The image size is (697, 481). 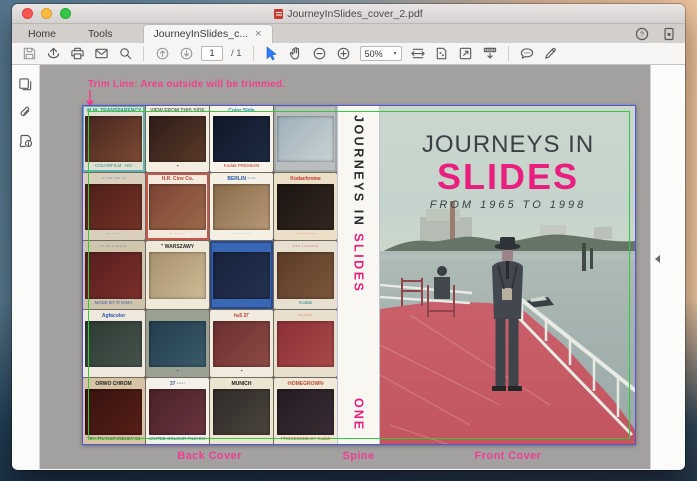 I want to click on actual-size-button, so click(x=466, y=54).